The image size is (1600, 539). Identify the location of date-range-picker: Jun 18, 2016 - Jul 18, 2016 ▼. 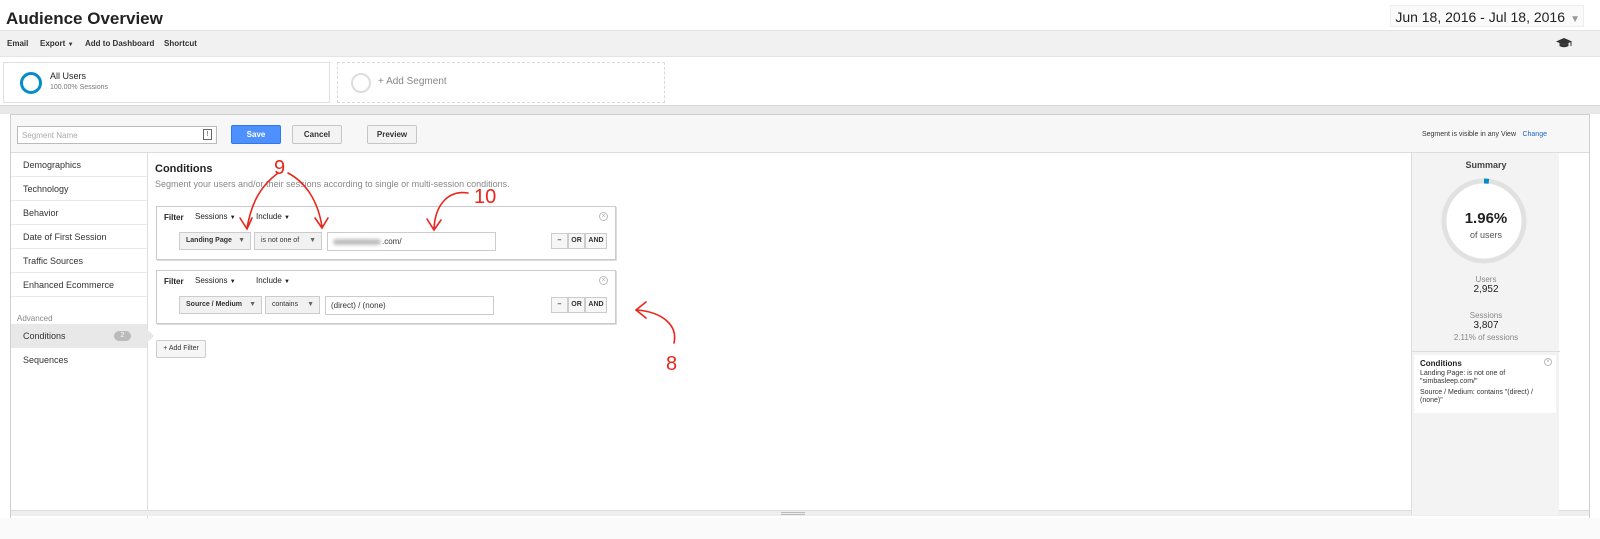
(1487, 16).